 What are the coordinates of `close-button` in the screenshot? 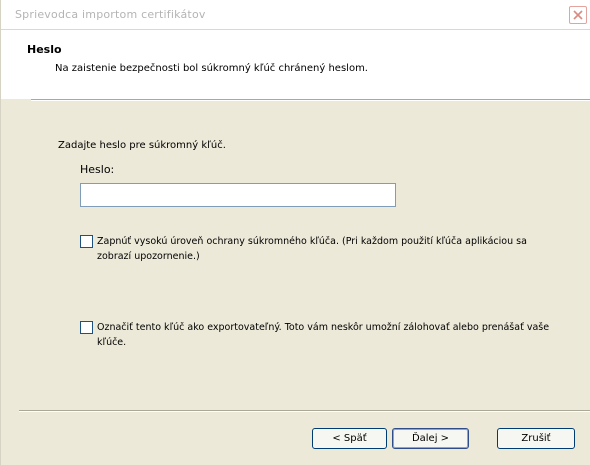 It's located at (578, 15).